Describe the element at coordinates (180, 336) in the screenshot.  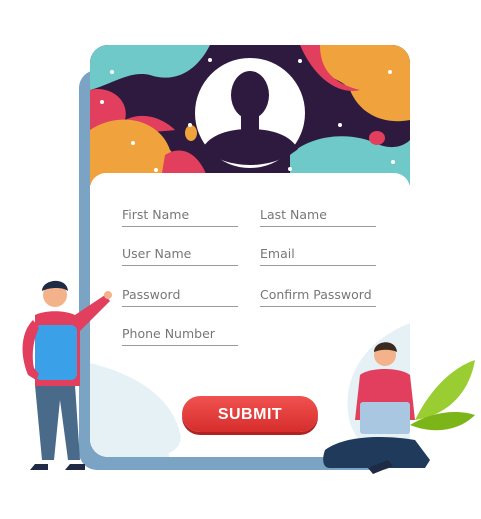
I see `phone-number-input: Phone Number` at that location.